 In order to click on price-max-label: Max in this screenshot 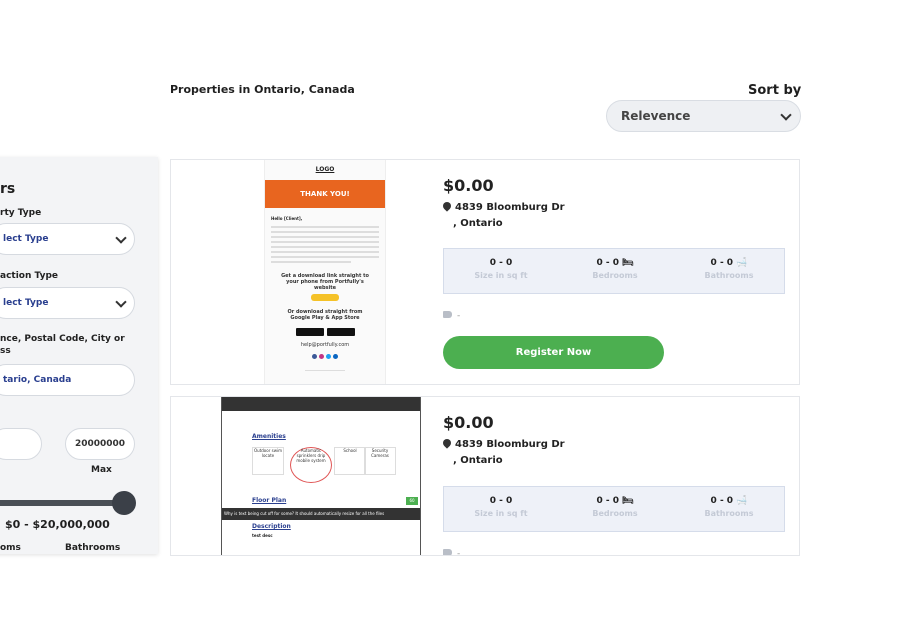, I will do `click(101, 470)`.